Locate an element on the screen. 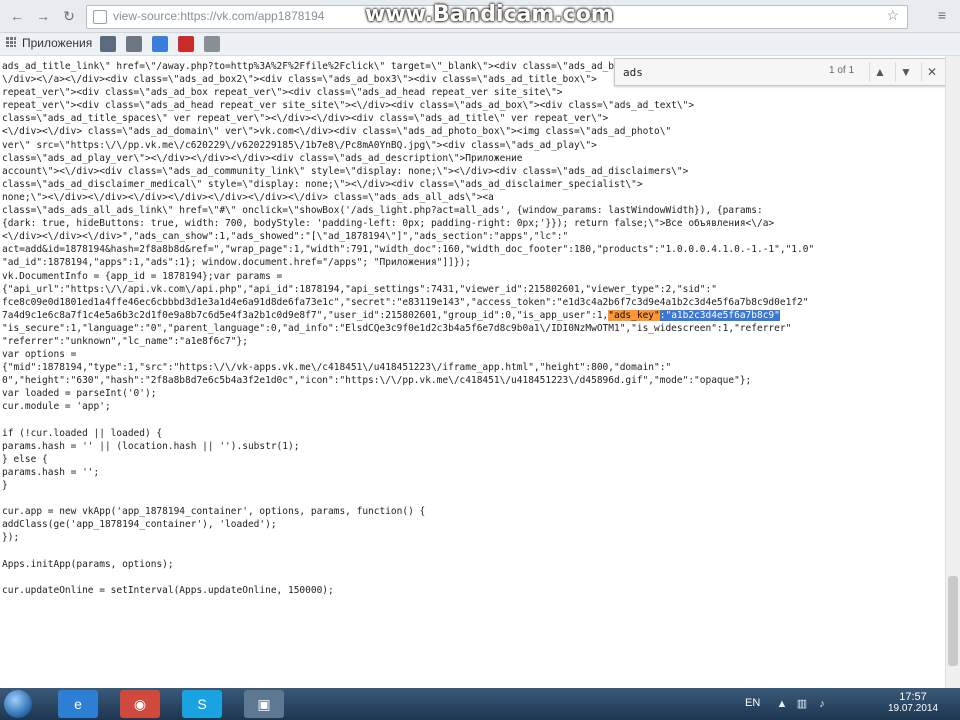 This screenshot has height=720, width=960. source-line: Apps.initApp(params, options); is located at coordinates (88, 564).